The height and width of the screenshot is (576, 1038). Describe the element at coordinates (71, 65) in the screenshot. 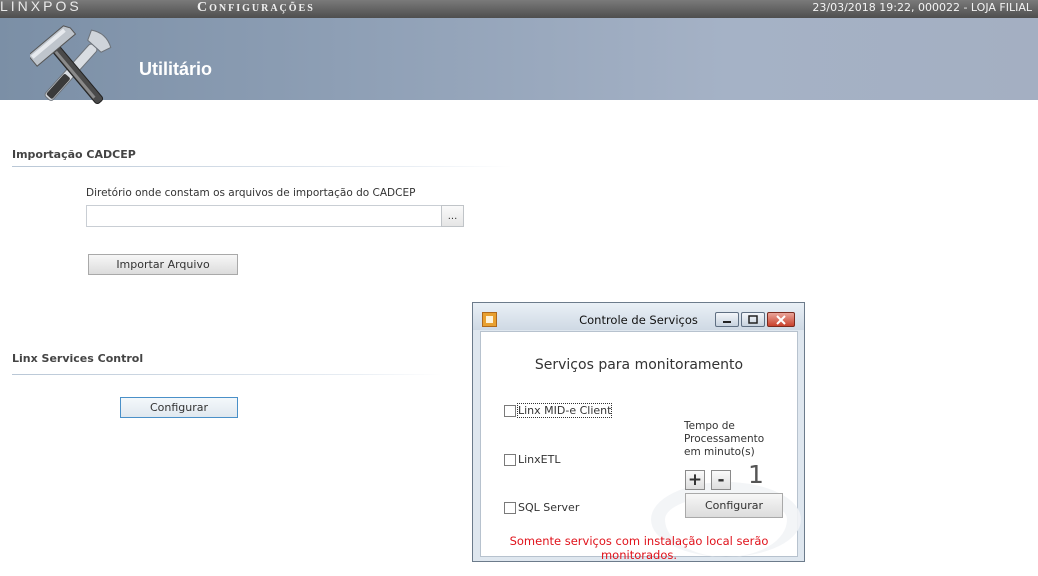

I see `hammer-wrench-icon` at that location.